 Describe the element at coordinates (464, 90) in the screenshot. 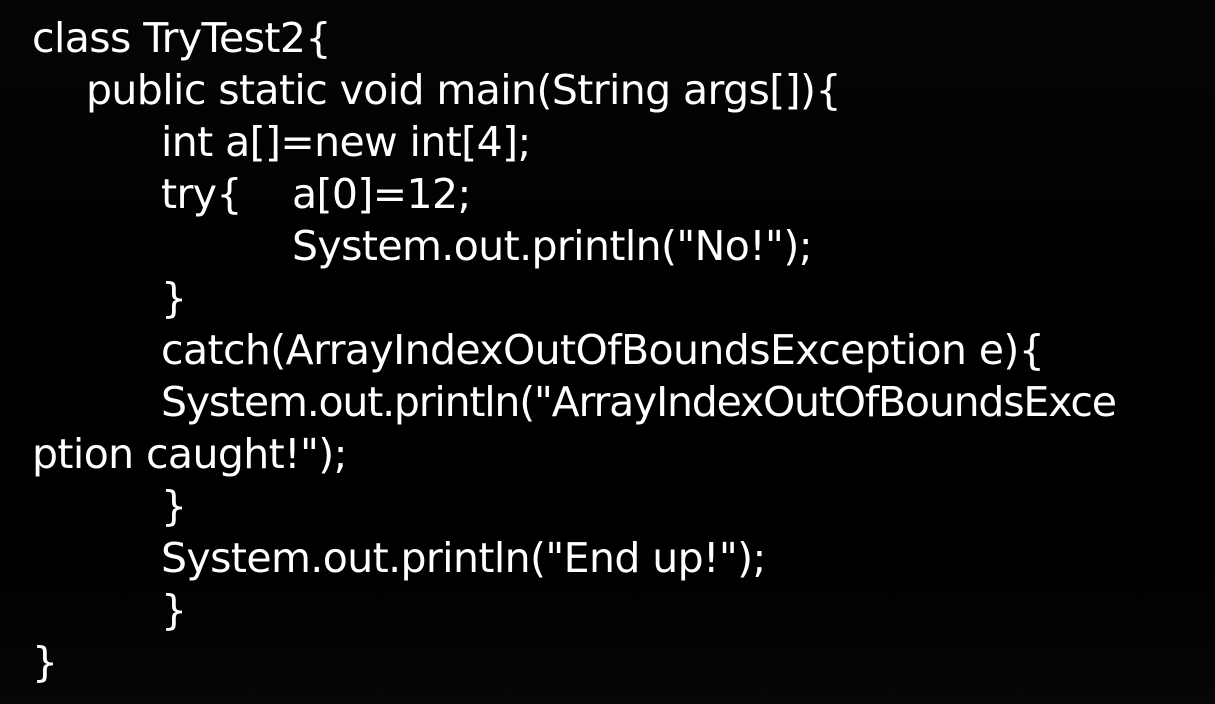

I see `code-line-main-method: public static void main(String args[]){` at that location.